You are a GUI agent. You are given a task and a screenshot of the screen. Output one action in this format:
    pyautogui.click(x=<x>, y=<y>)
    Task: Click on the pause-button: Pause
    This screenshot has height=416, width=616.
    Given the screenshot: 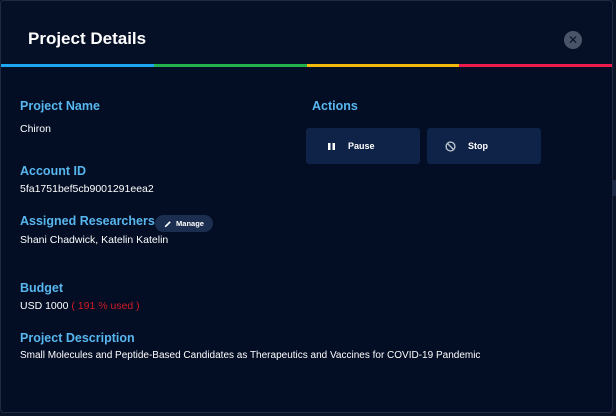 What is the action you would take?
    pyautogui.click(x=363, y=146)
    